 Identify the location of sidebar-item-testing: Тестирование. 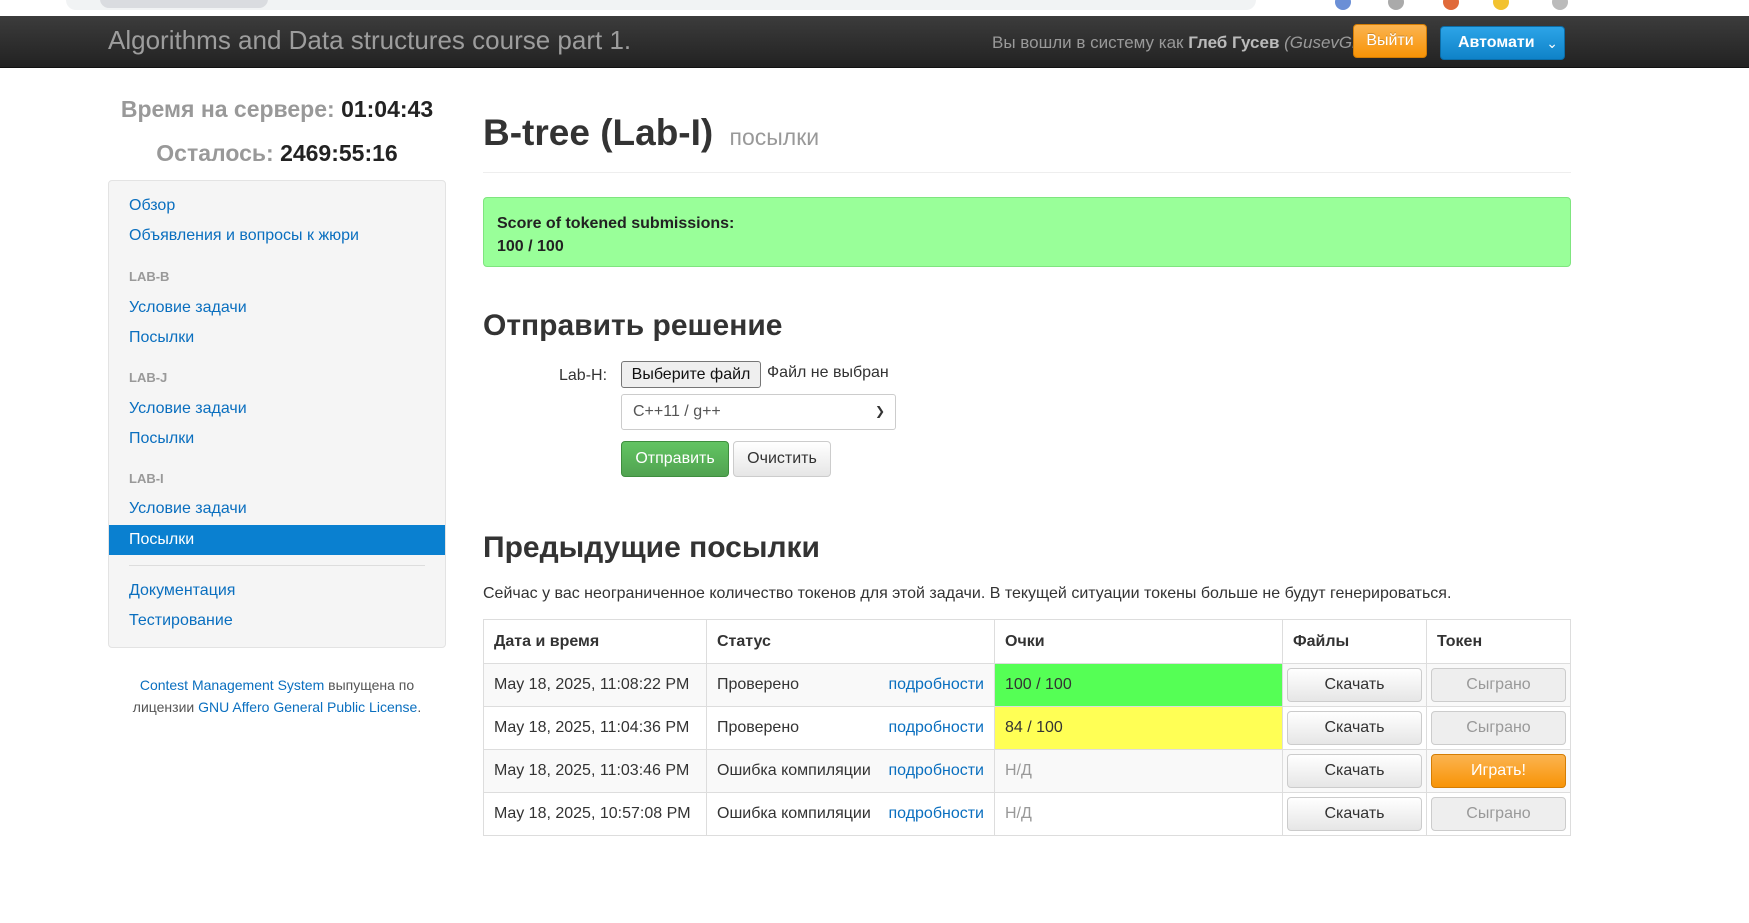
(181, 621).